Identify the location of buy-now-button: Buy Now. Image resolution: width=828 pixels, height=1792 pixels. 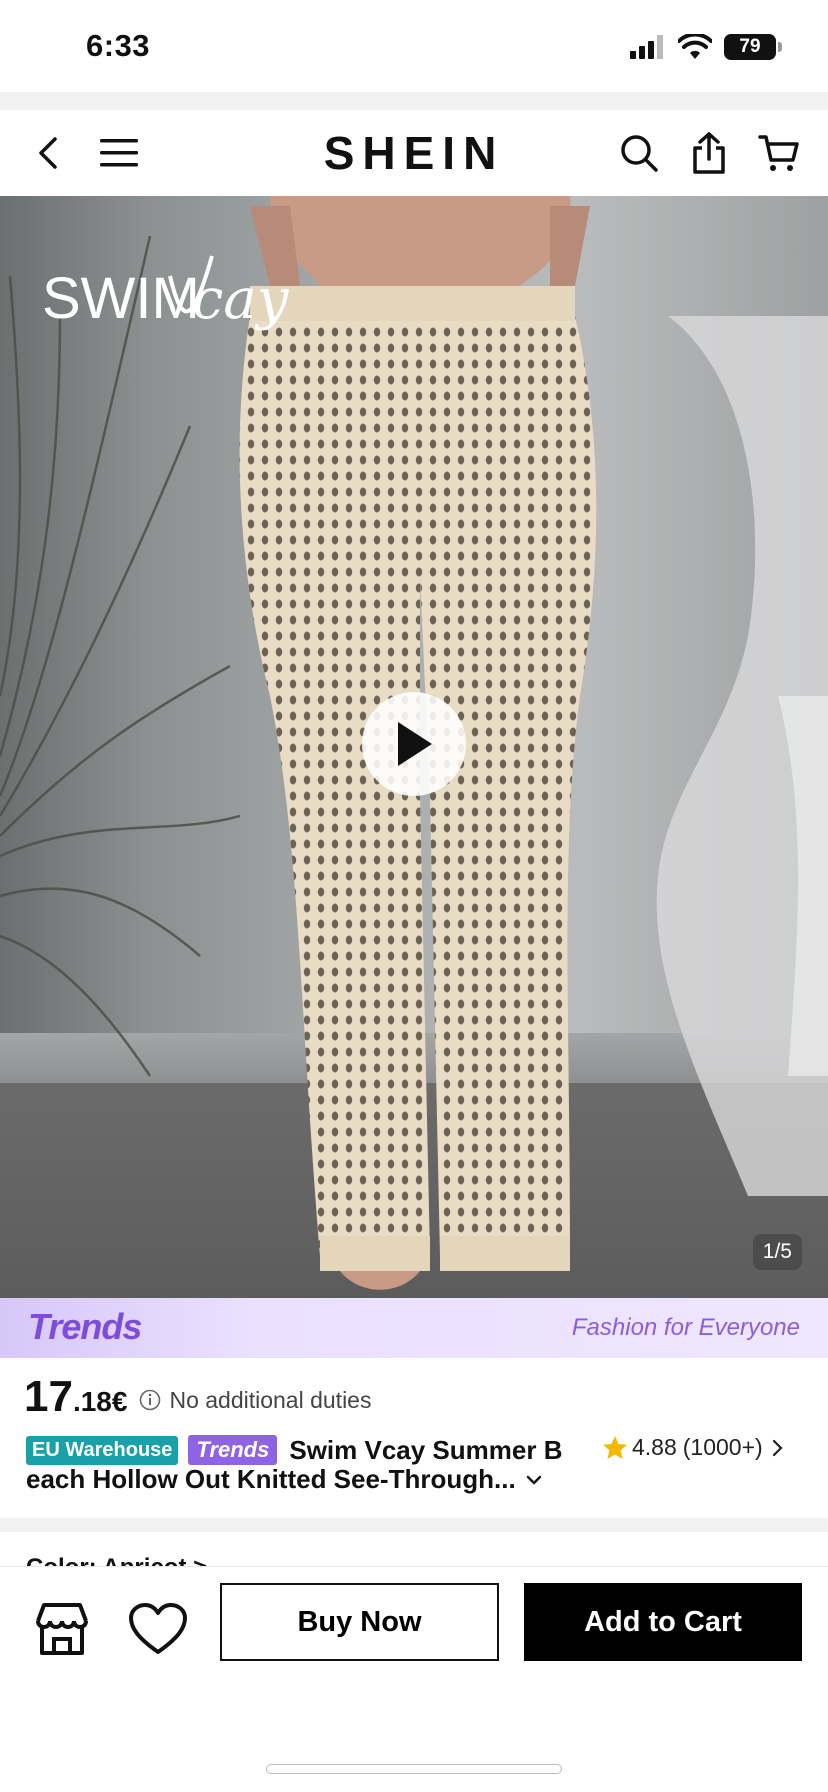
(359, 1622).